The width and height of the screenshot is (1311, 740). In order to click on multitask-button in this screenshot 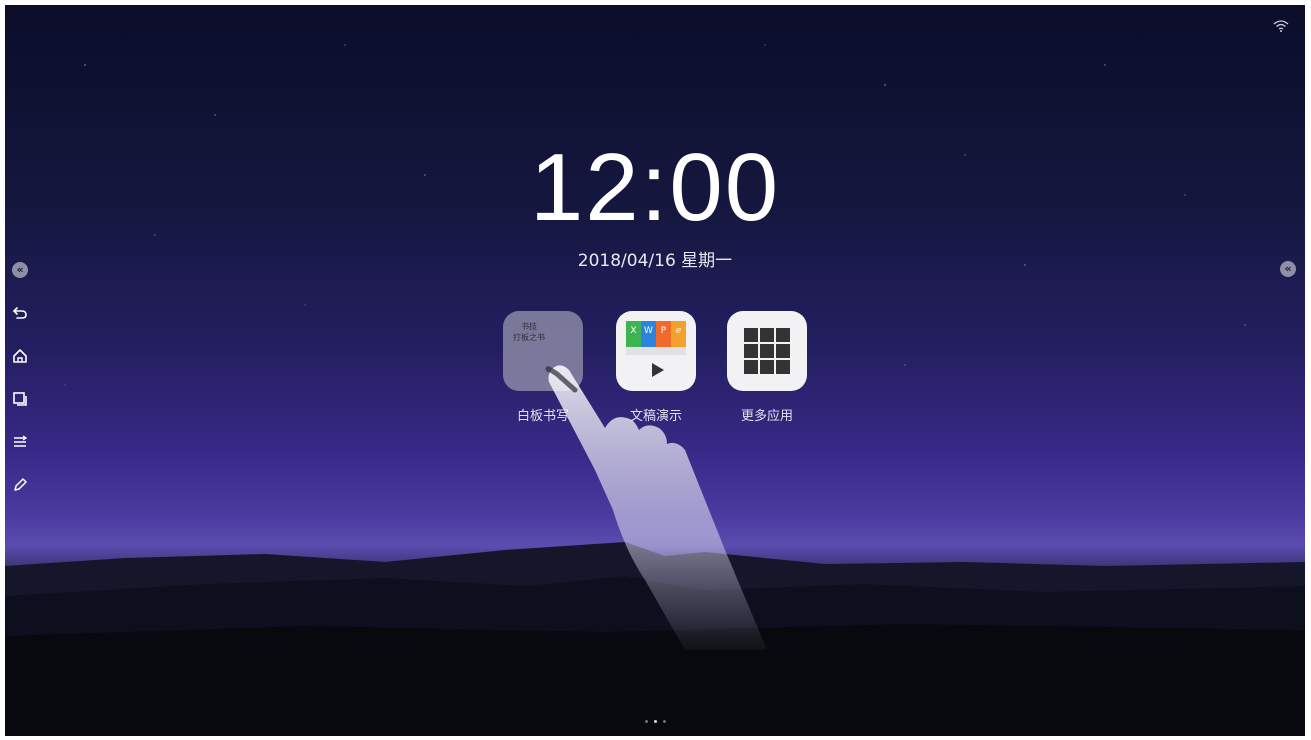, I will do `click(20, 399)`.